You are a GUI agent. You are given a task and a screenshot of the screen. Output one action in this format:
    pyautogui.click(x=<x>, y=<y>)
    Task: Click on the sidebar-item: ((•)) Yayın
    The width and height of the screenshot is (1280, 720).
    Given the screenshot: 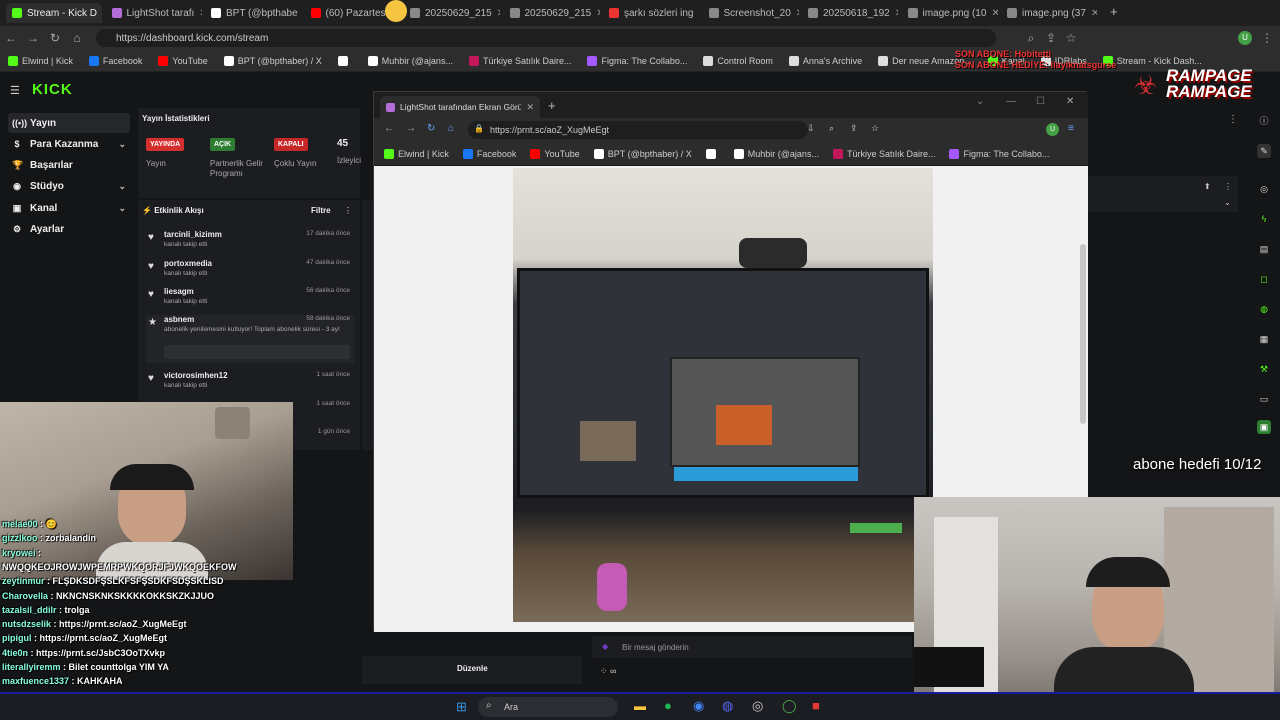 What is the action you would take?
    pyautogui.click(x=69, y=123)
    